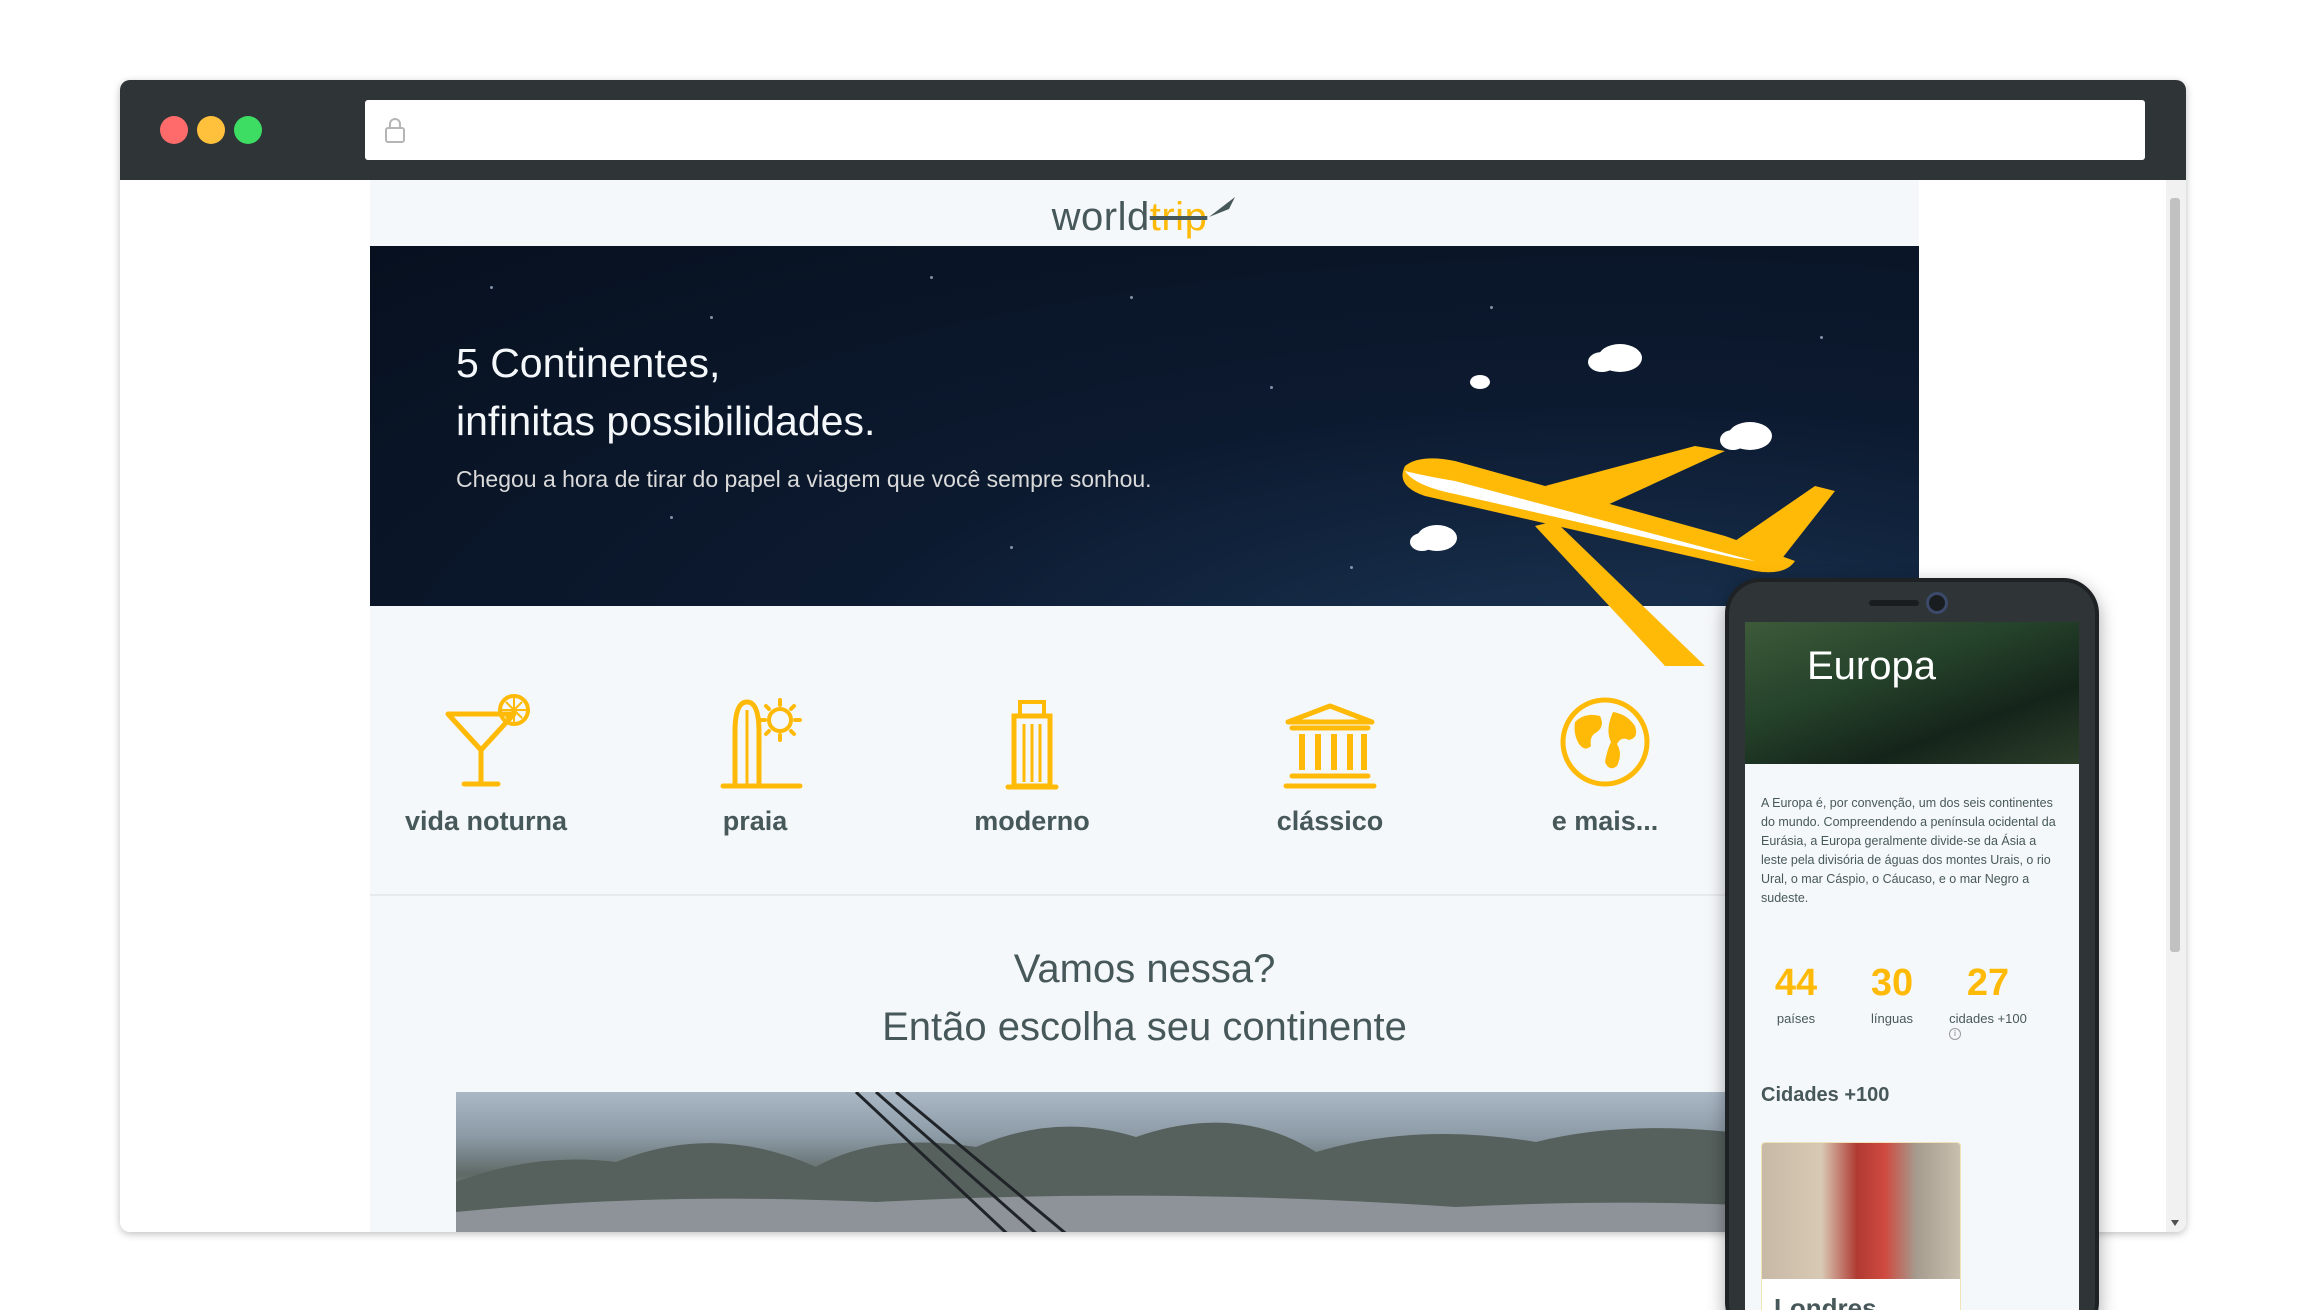 The height and width of the screenshot is (1310, 2300). What do you see at coordinates (1032, 745) in the screenshot?
I see `skyscraper-icon` at bounding box center [1032, 745].